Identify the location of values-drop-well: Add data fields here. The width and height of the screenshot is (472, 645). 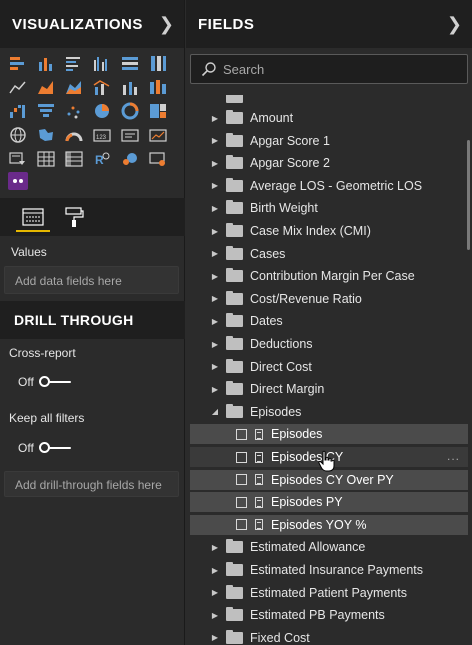
(91, 280).